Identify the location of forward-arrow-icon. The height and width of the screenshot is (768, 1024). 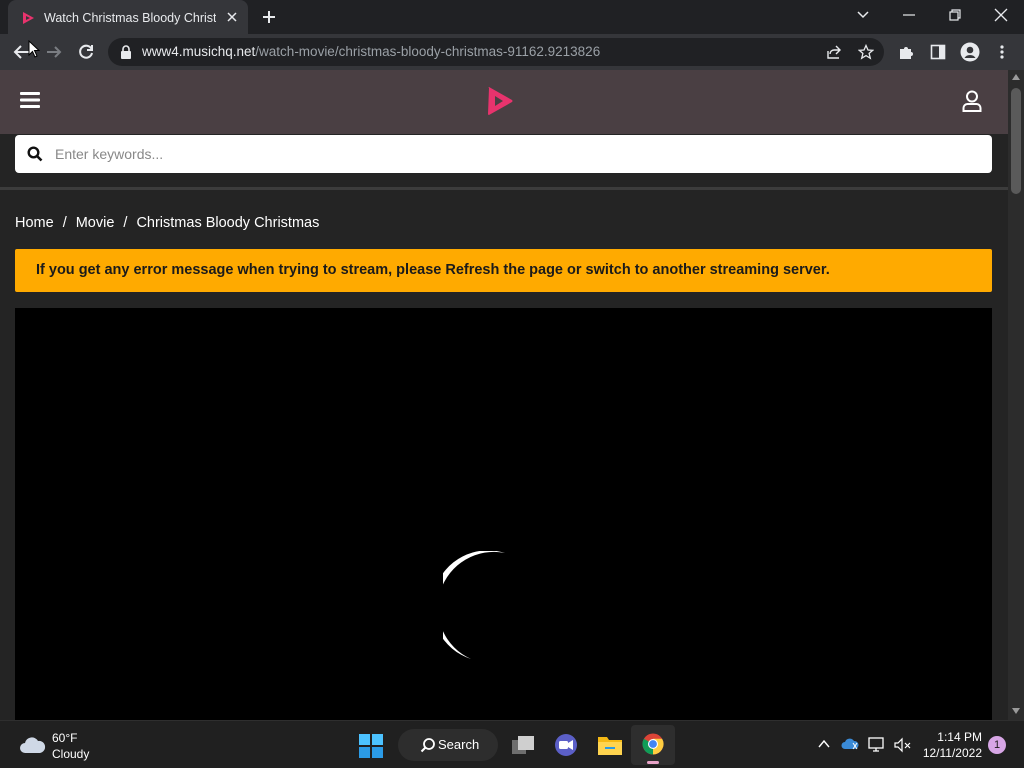
(54, 52).